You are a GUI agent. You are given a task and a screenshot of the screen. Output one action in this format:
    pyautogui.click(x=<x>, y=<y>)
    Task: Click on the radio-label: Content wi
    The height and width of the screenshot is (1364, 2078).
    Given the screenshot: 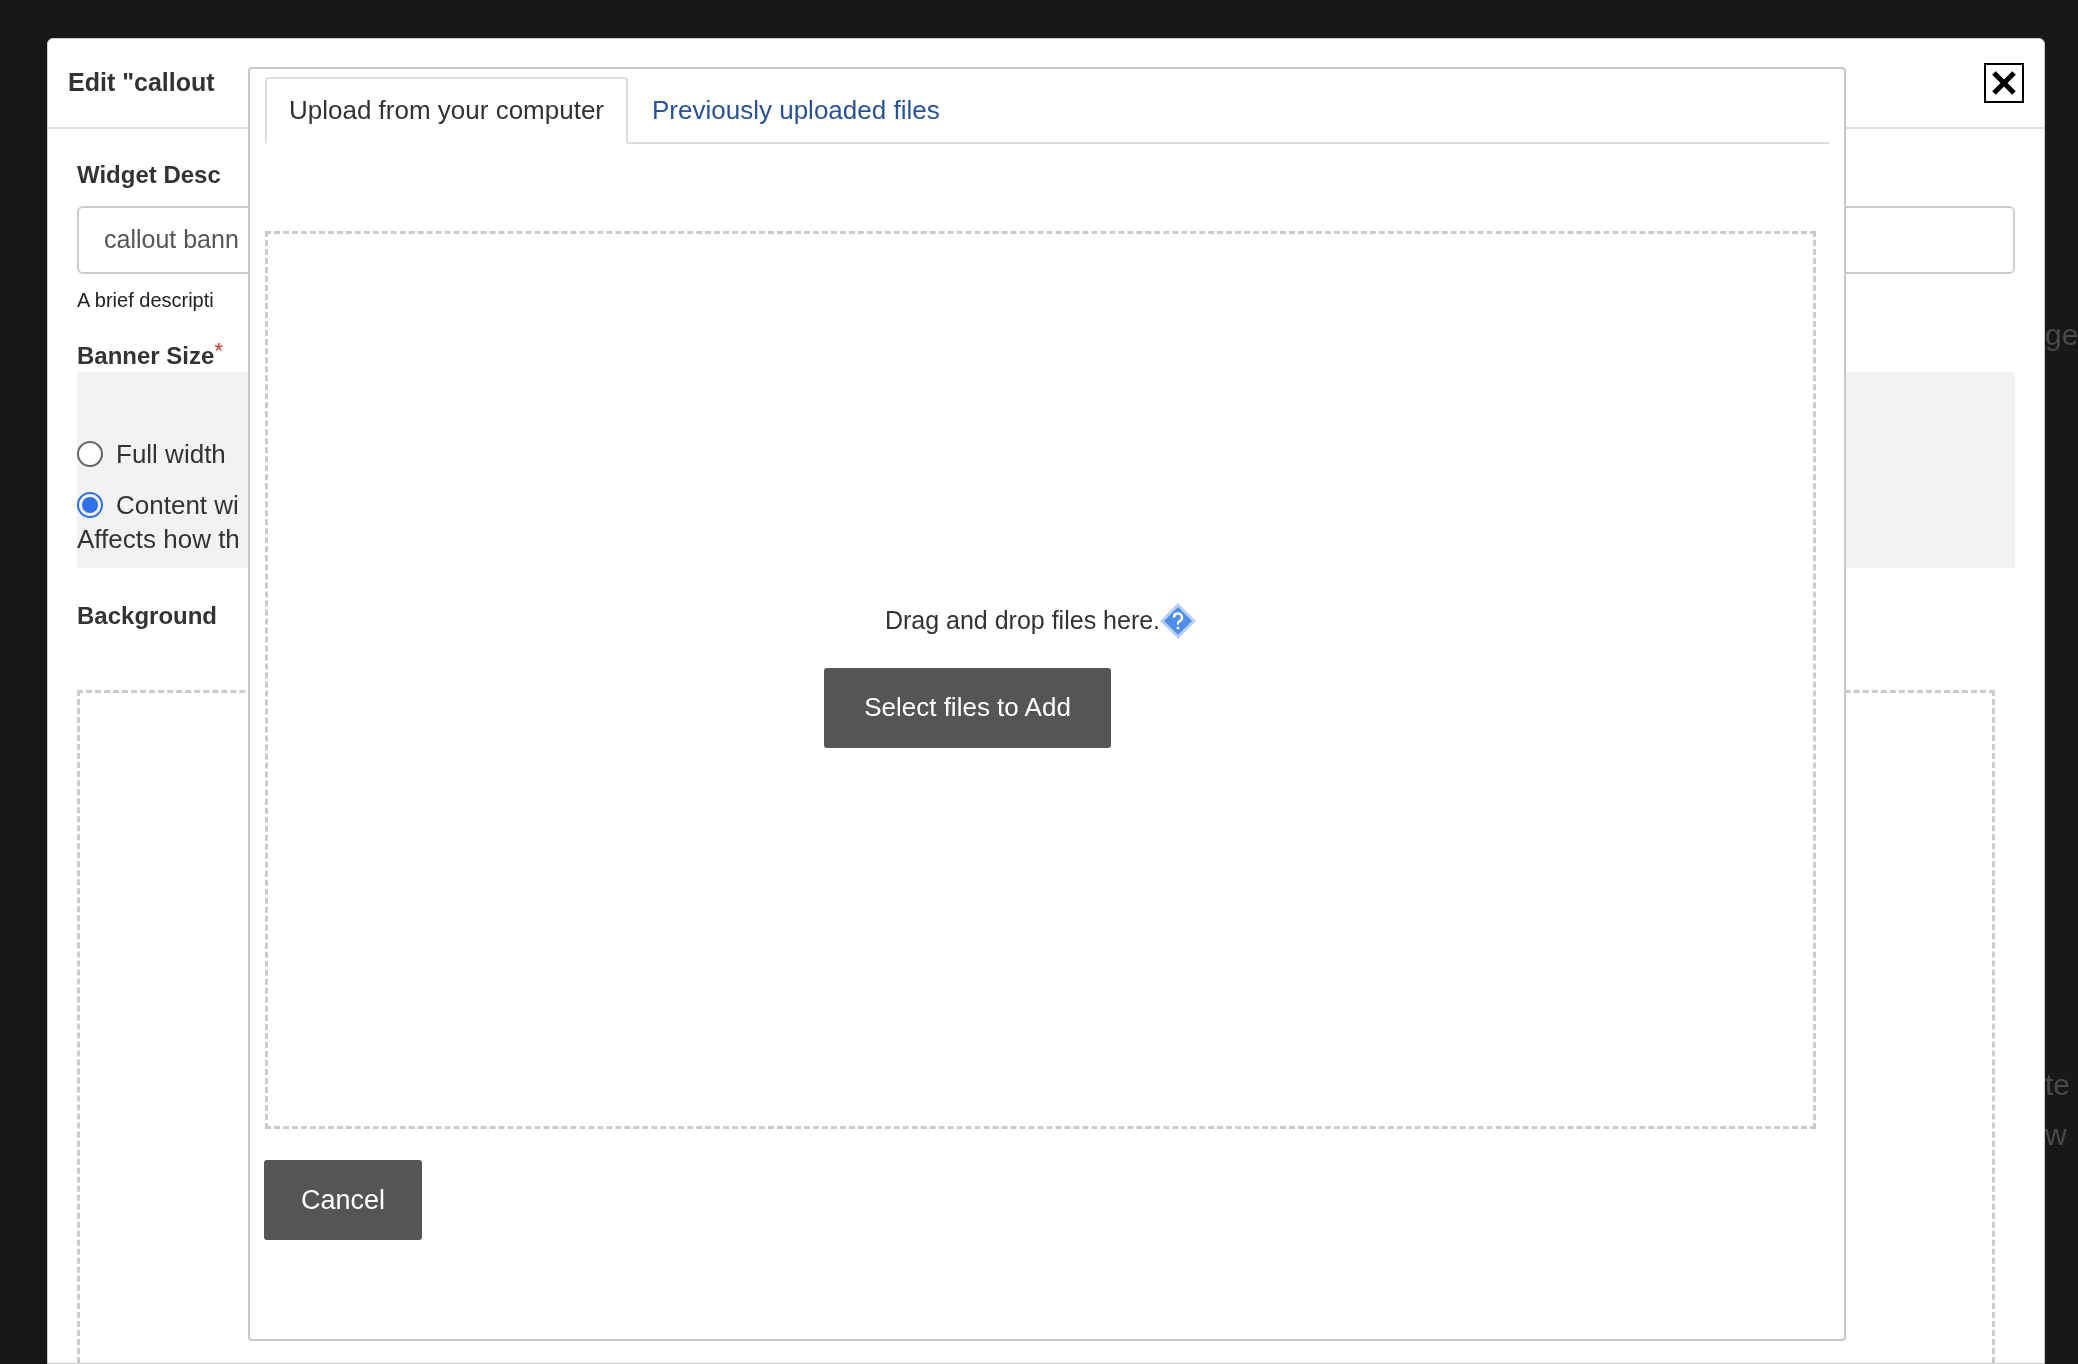 What is the action you would take?
    pyautogui.click(x=177, y=505)
    